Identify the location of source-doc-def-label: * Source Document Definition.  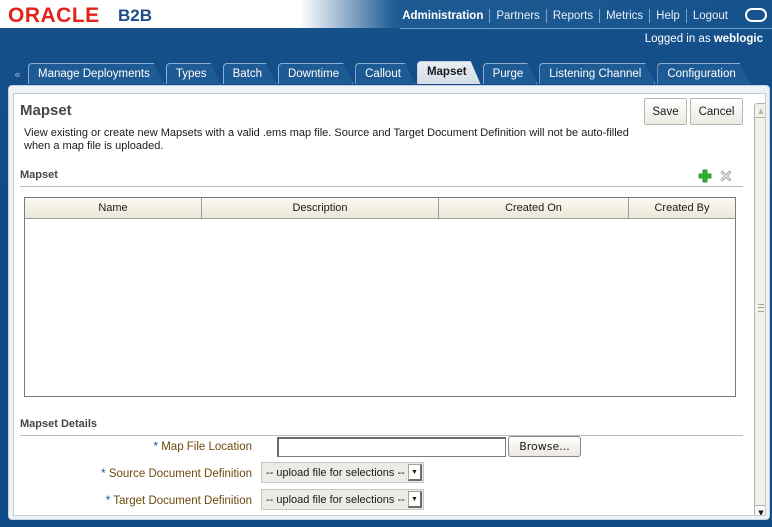
(176, 474).